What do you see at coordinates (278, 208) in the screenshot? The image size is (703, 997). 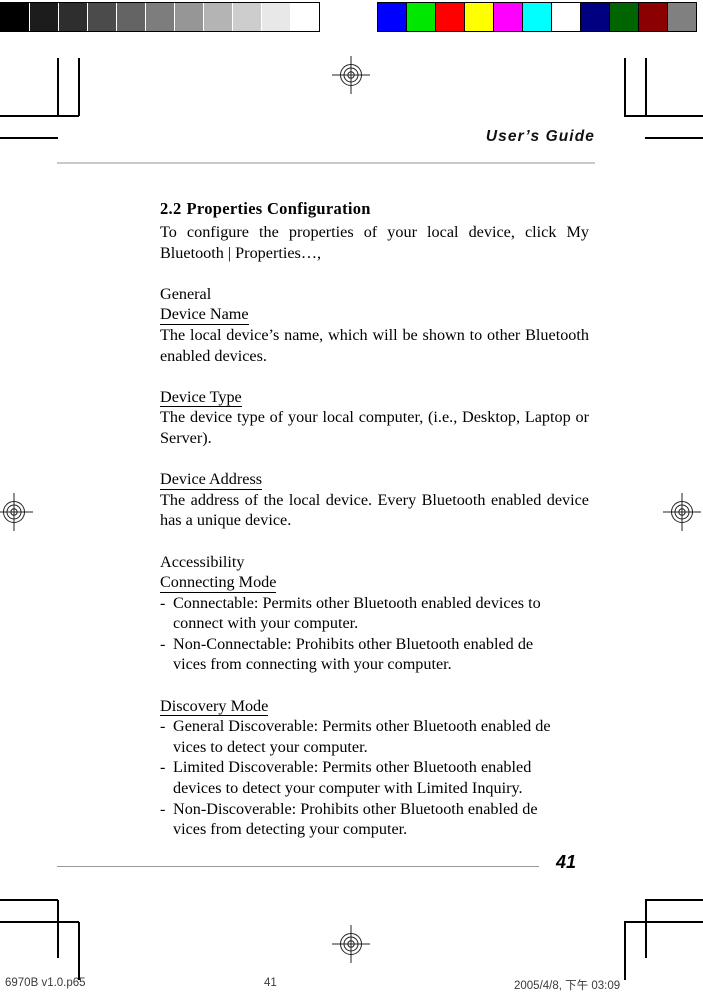 I see `section-title-text: Properties Configuration` at bounding box center [278, 208].